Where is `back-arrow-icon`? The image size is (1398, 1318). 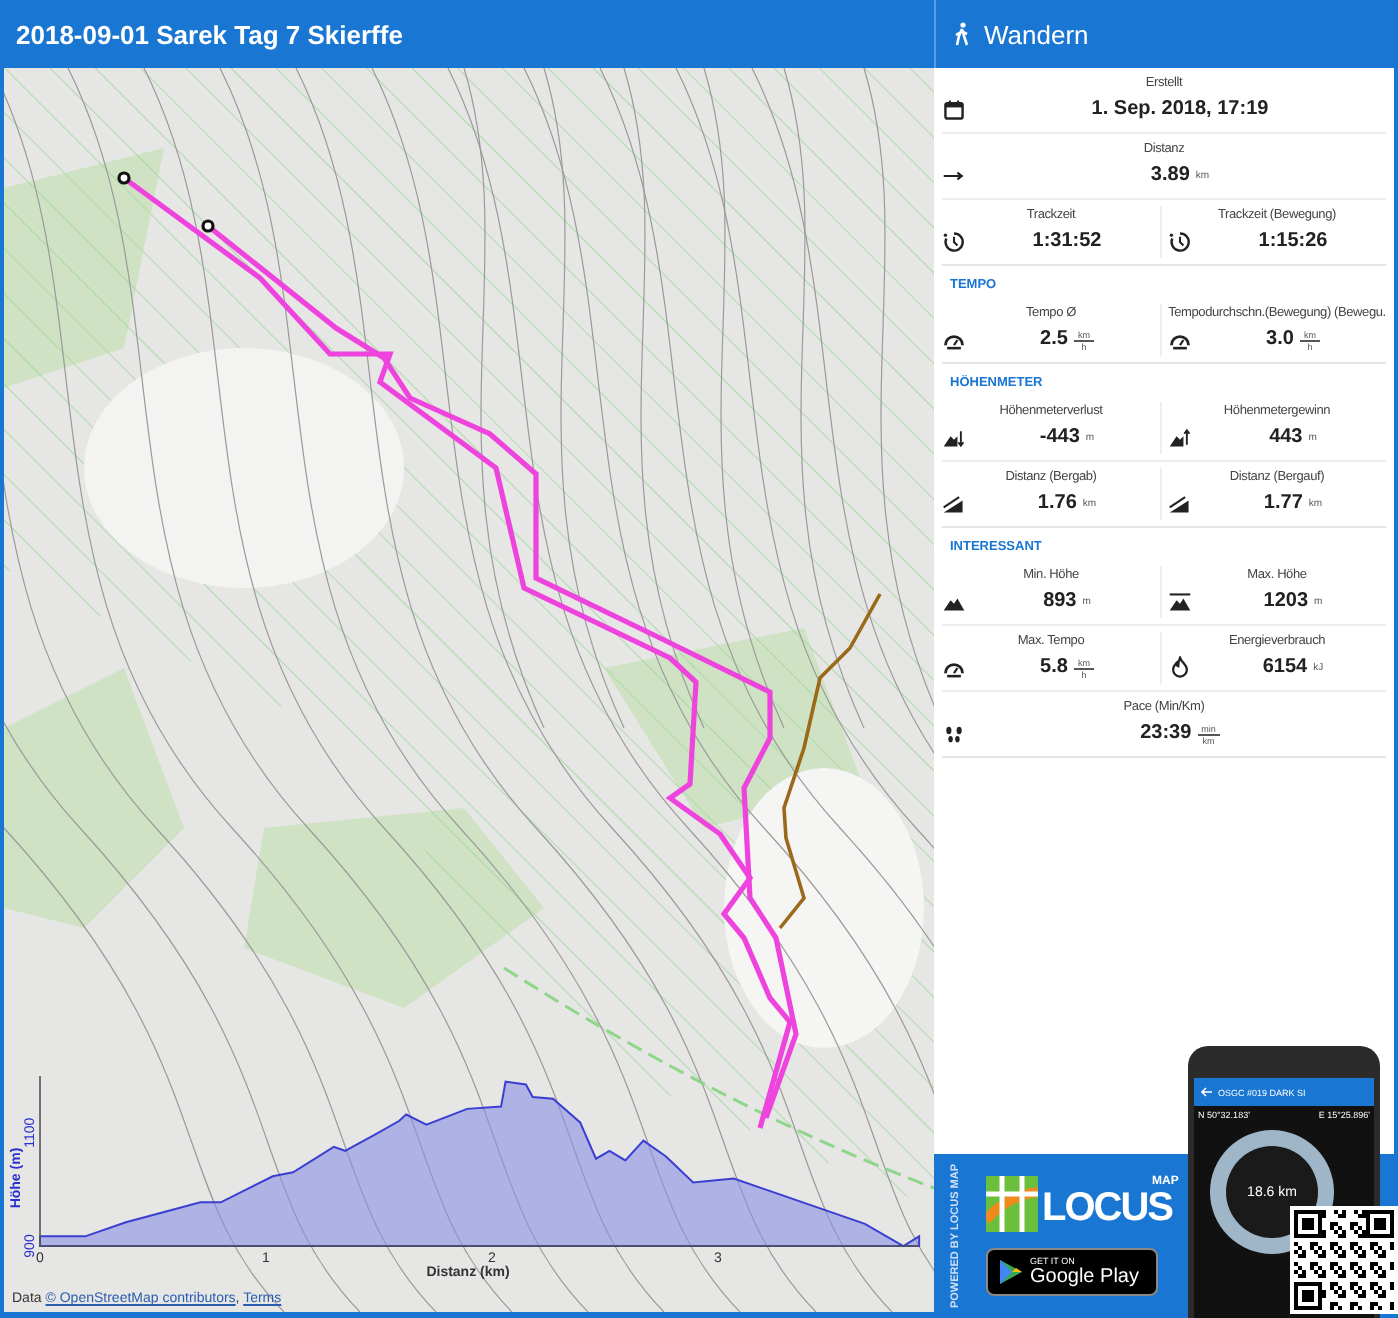 back-arrow-icon is located at coordinates (1206, 1092).